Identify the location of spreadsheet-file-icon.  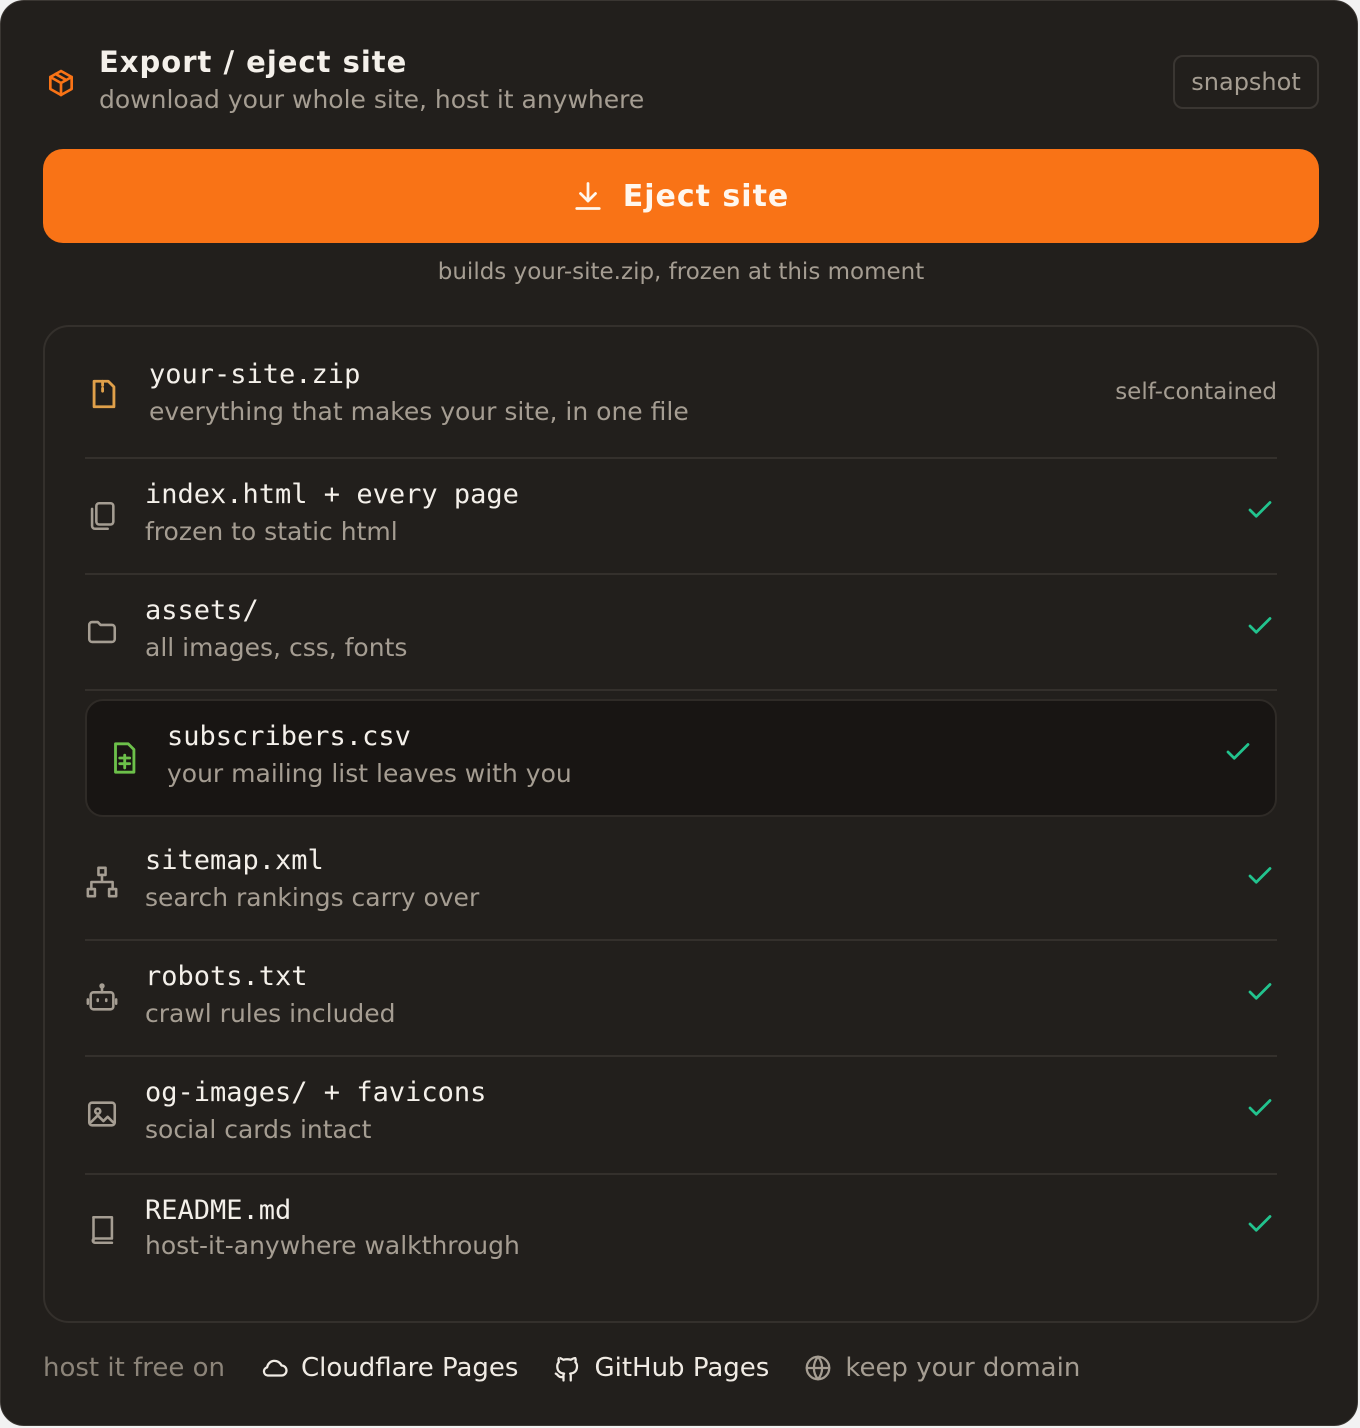
(125, 758).